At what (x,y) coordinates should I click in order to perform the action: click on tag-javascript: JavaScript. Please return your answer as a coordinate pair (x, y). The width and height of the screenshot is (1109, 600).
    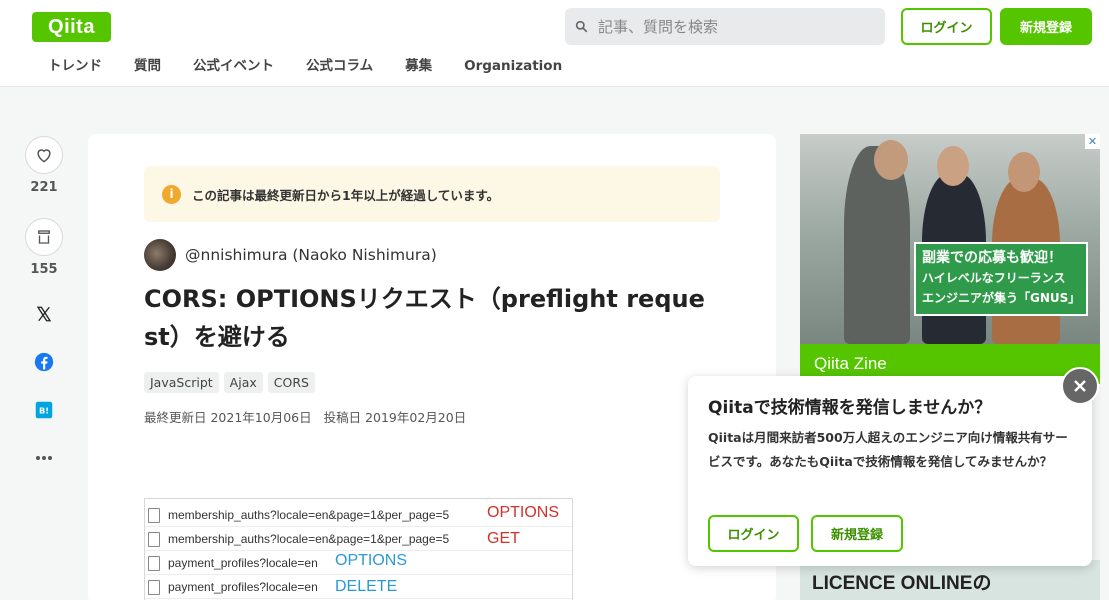
    Looking at the image, I should click on (181, 382).